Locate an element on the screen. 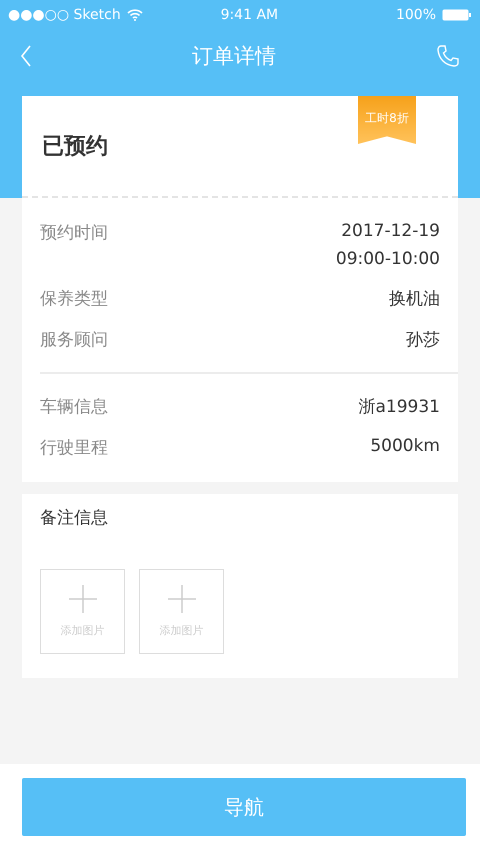 The image size is (480, 854). discount-ribbon: 工时8折 is located at coordinates (387, 120).